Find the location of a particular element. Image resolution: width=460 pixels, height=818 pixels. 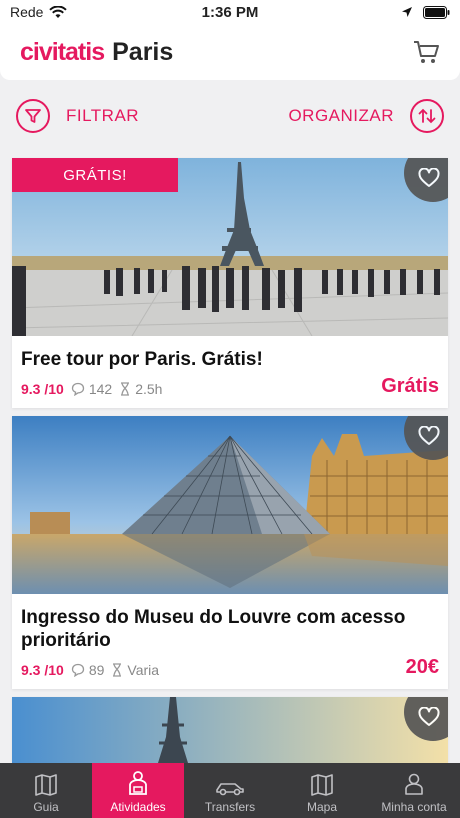

tab-atividades: Atividades is located at coordinates (138, 790).